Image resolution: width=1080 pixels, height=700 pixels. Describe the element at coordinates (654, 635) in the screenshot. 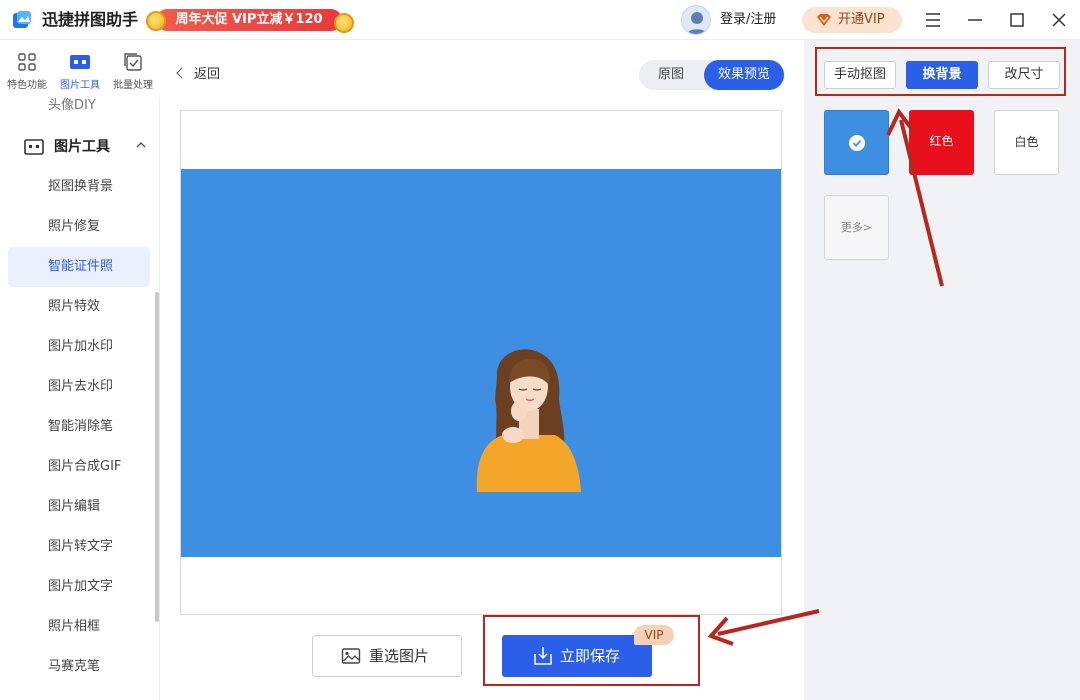

I see `vip-badge: VIP` at that location.